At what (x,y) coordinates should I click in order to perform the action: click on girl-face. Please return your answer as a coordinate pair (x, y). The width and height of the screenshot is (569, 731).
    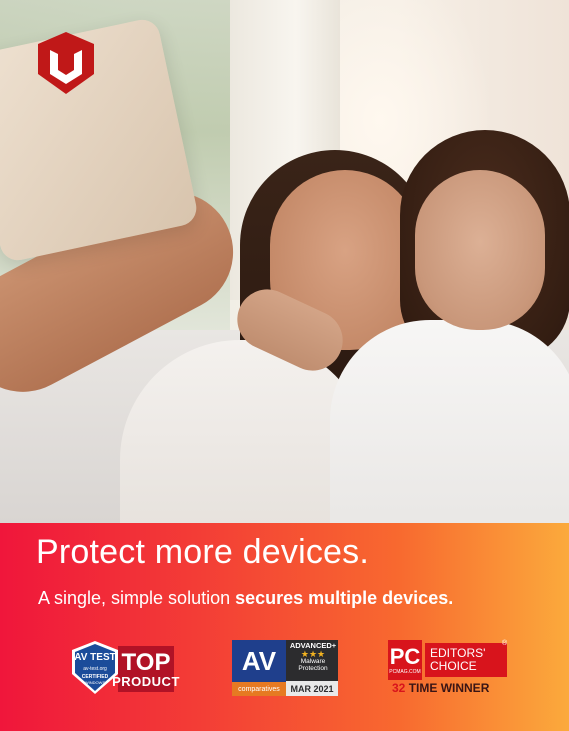
    Looking at the image, I should click on (480, 250).